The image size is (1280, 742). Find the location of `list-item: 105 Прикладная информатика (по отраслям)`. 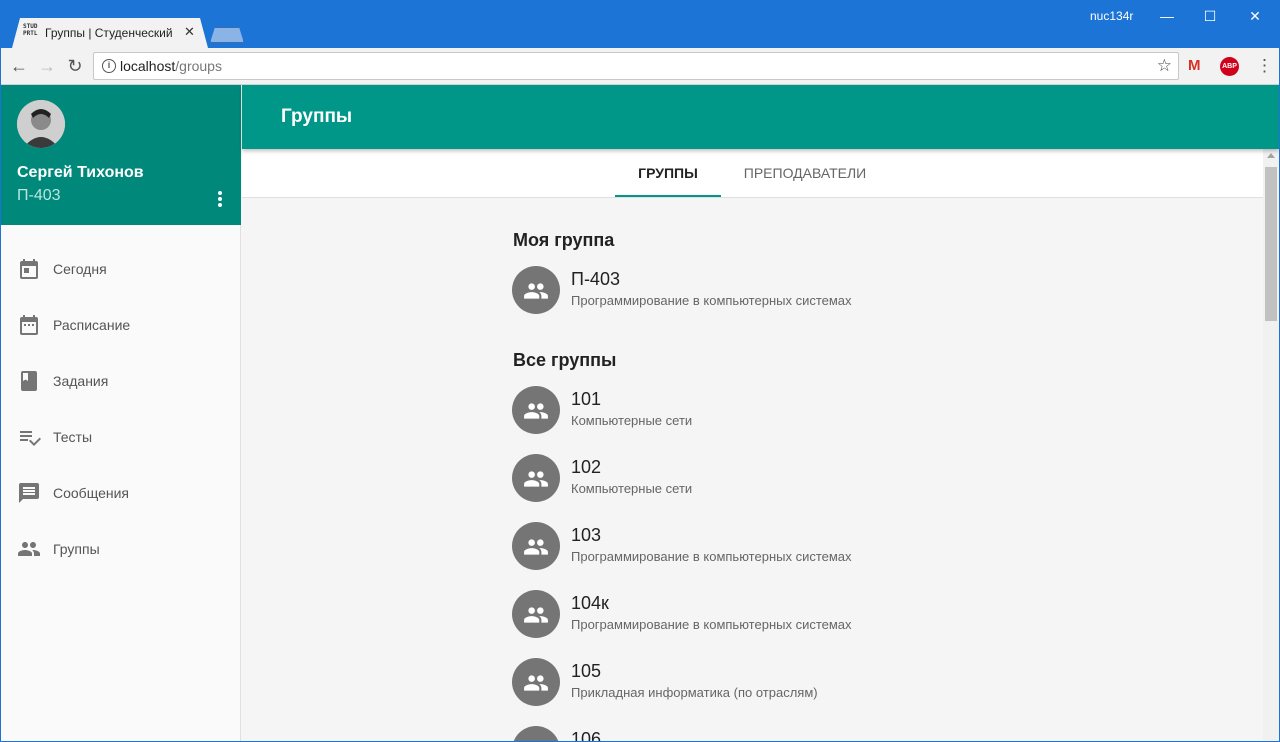

list-item: 105 Прикладная информатика (по отраслям) is located at coordinates (722, 682).